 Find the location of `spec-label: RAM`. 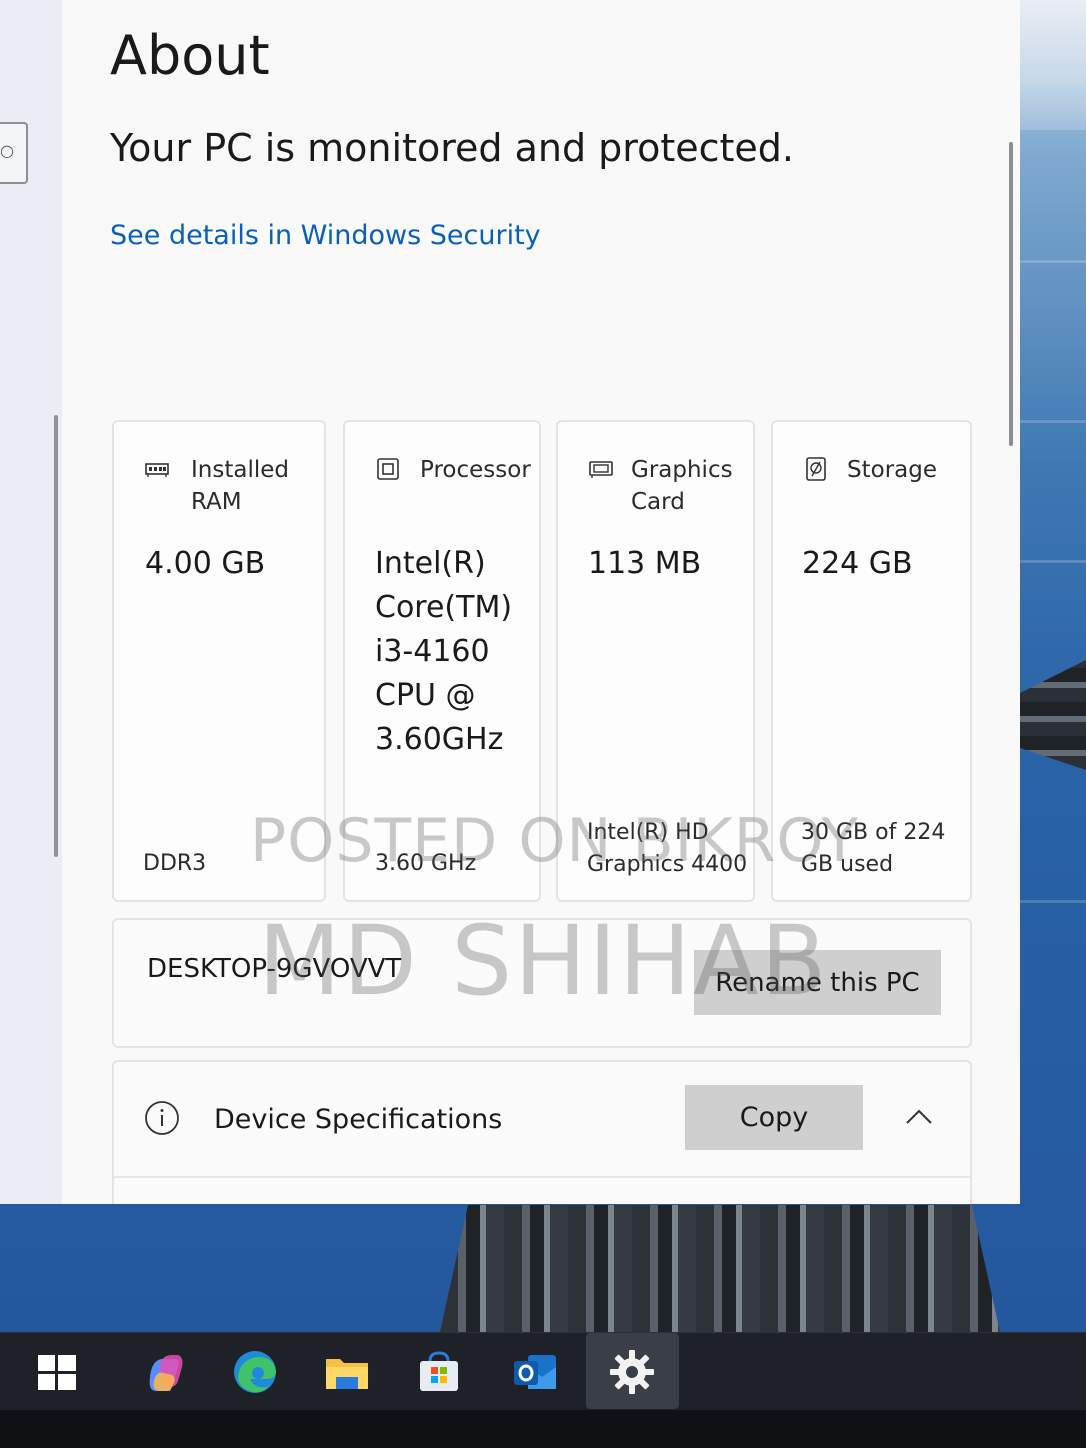

spec-label: RAM is located at coordinates (216, 502).